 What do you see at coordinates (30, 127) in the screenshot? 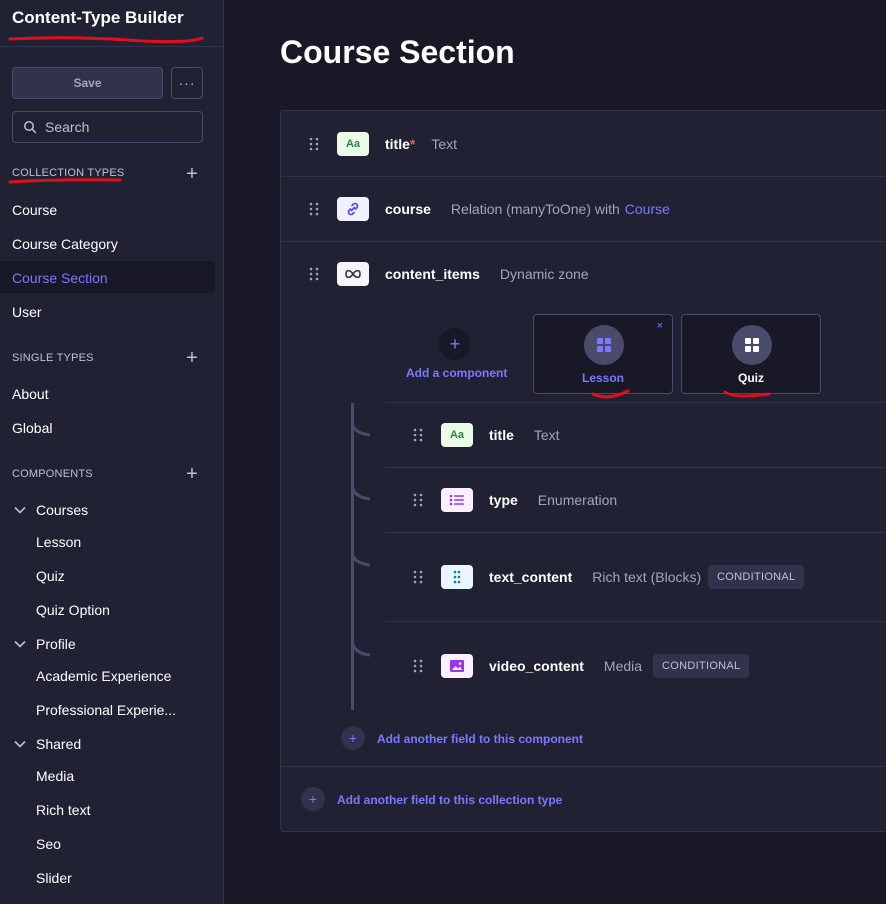
I see `search-icon` at bounding box center [30, 127].